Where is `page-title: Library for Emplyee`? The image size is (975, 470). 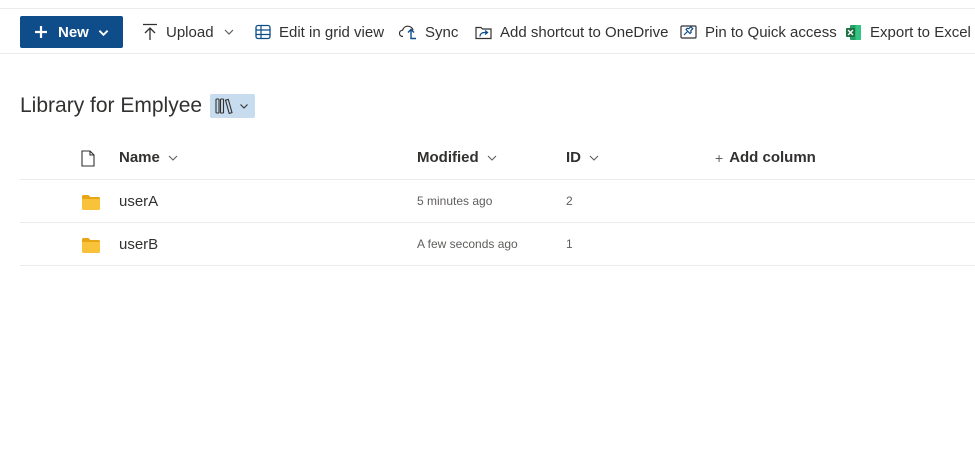
page-title: Library for Emplyee is located at coordinates (111, 105).